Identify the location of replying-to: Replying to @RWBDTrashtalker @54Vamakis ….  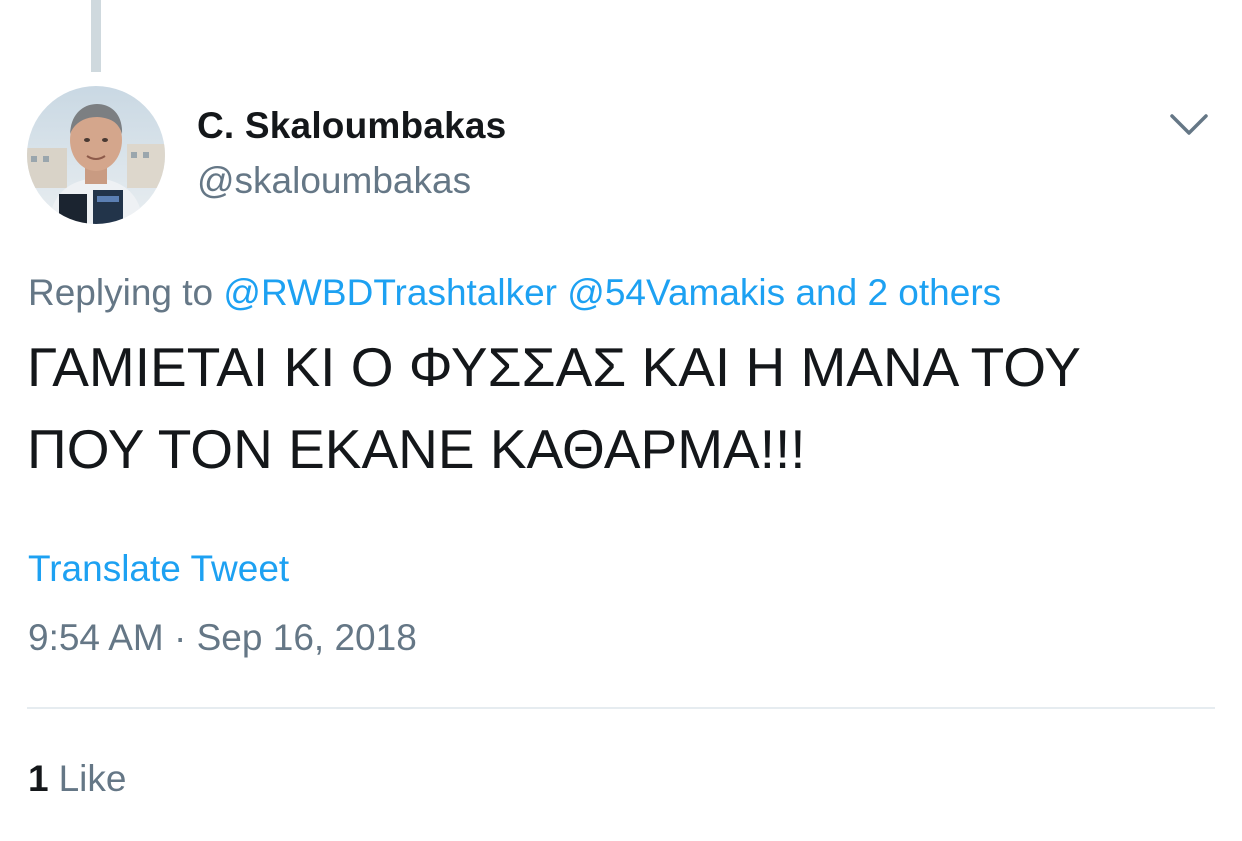
(514, 293).